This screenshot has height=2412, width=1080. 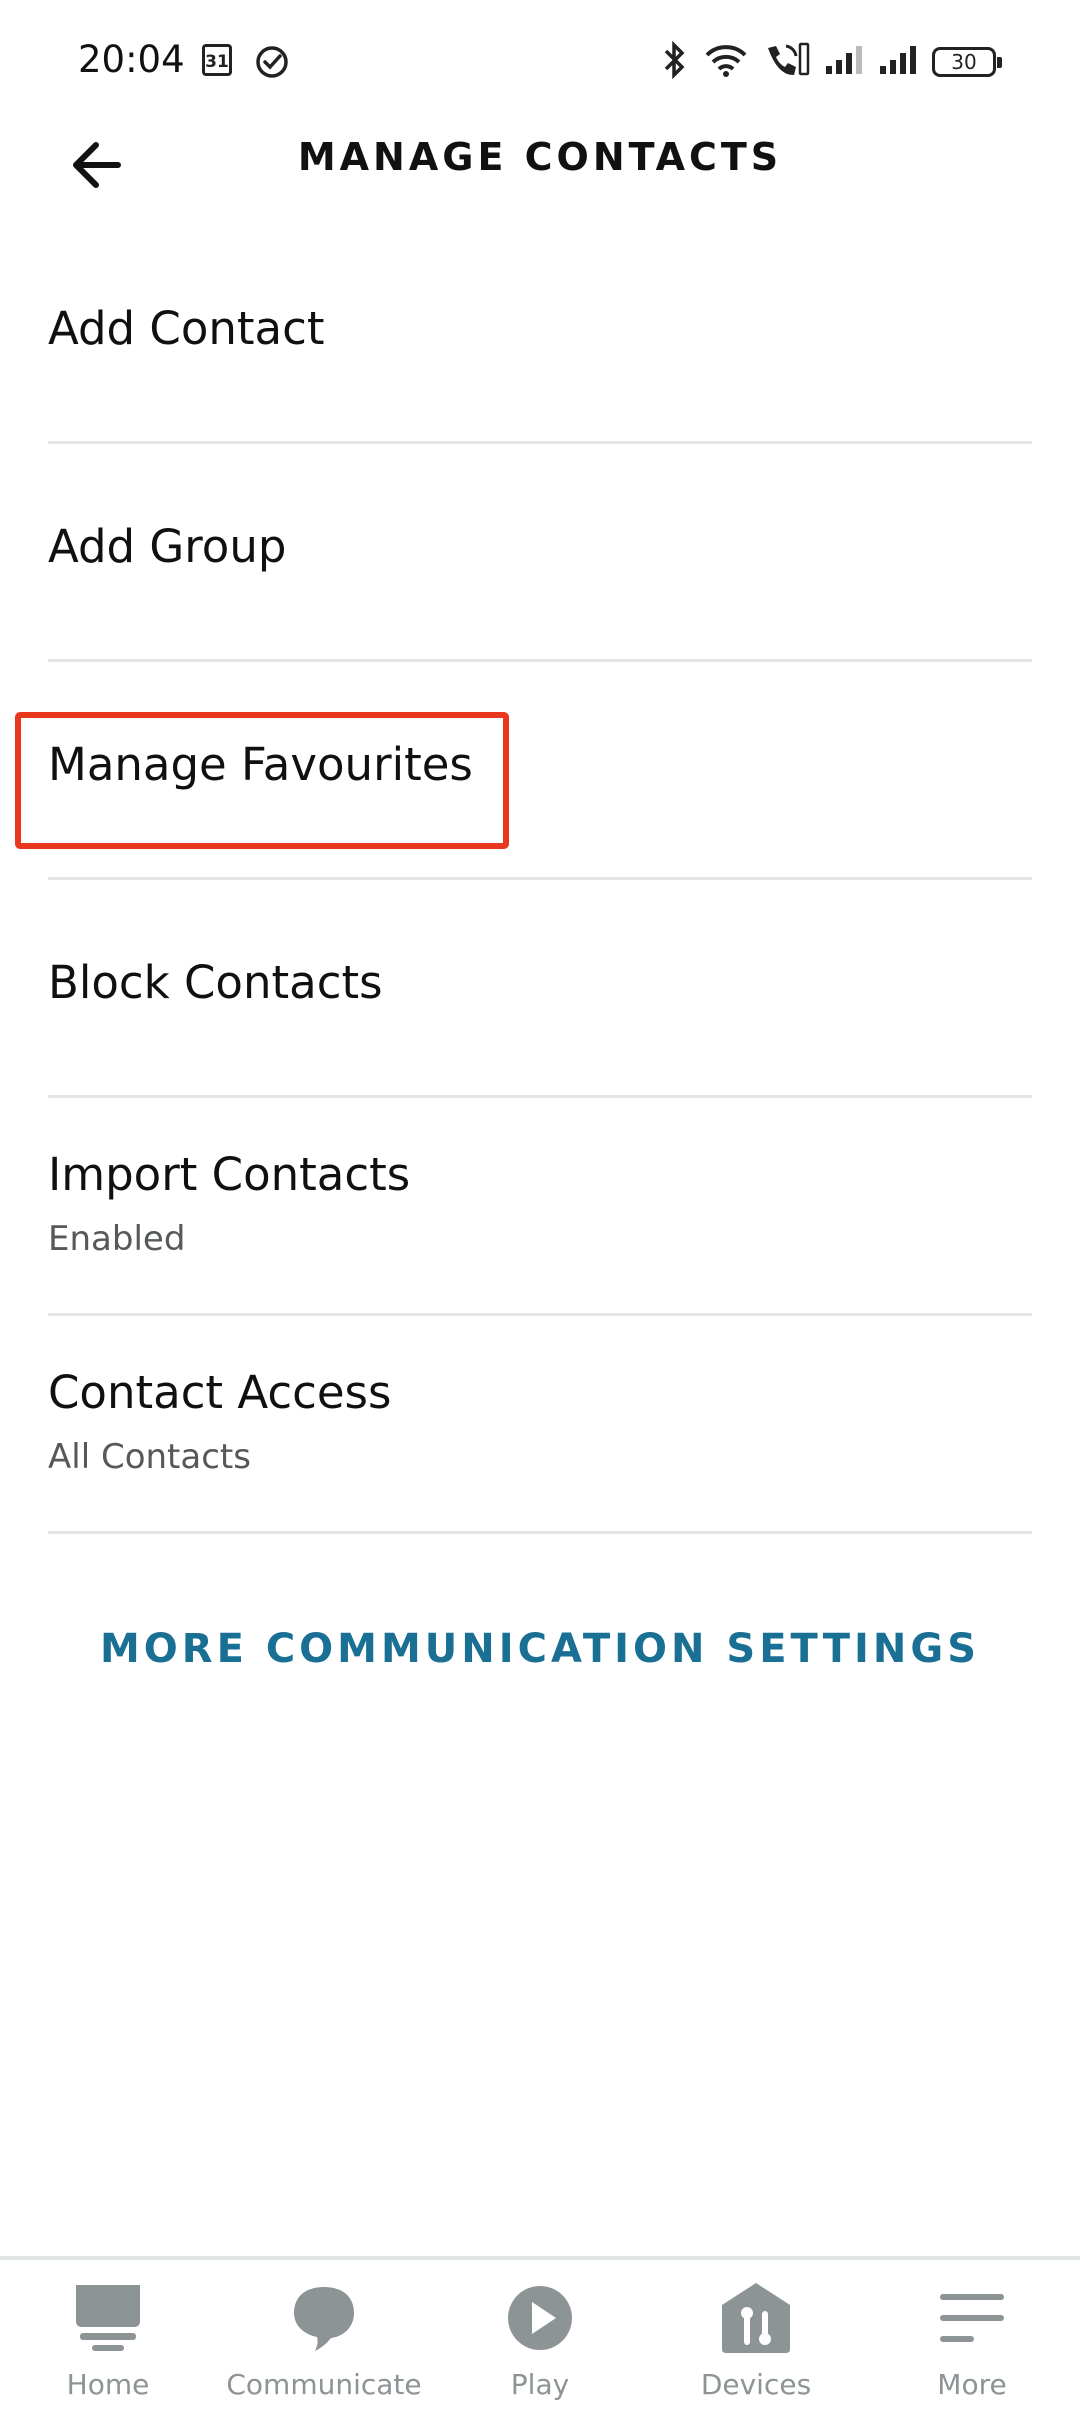 I want to click on nav-label: Play, so click(x=540, y=2384).